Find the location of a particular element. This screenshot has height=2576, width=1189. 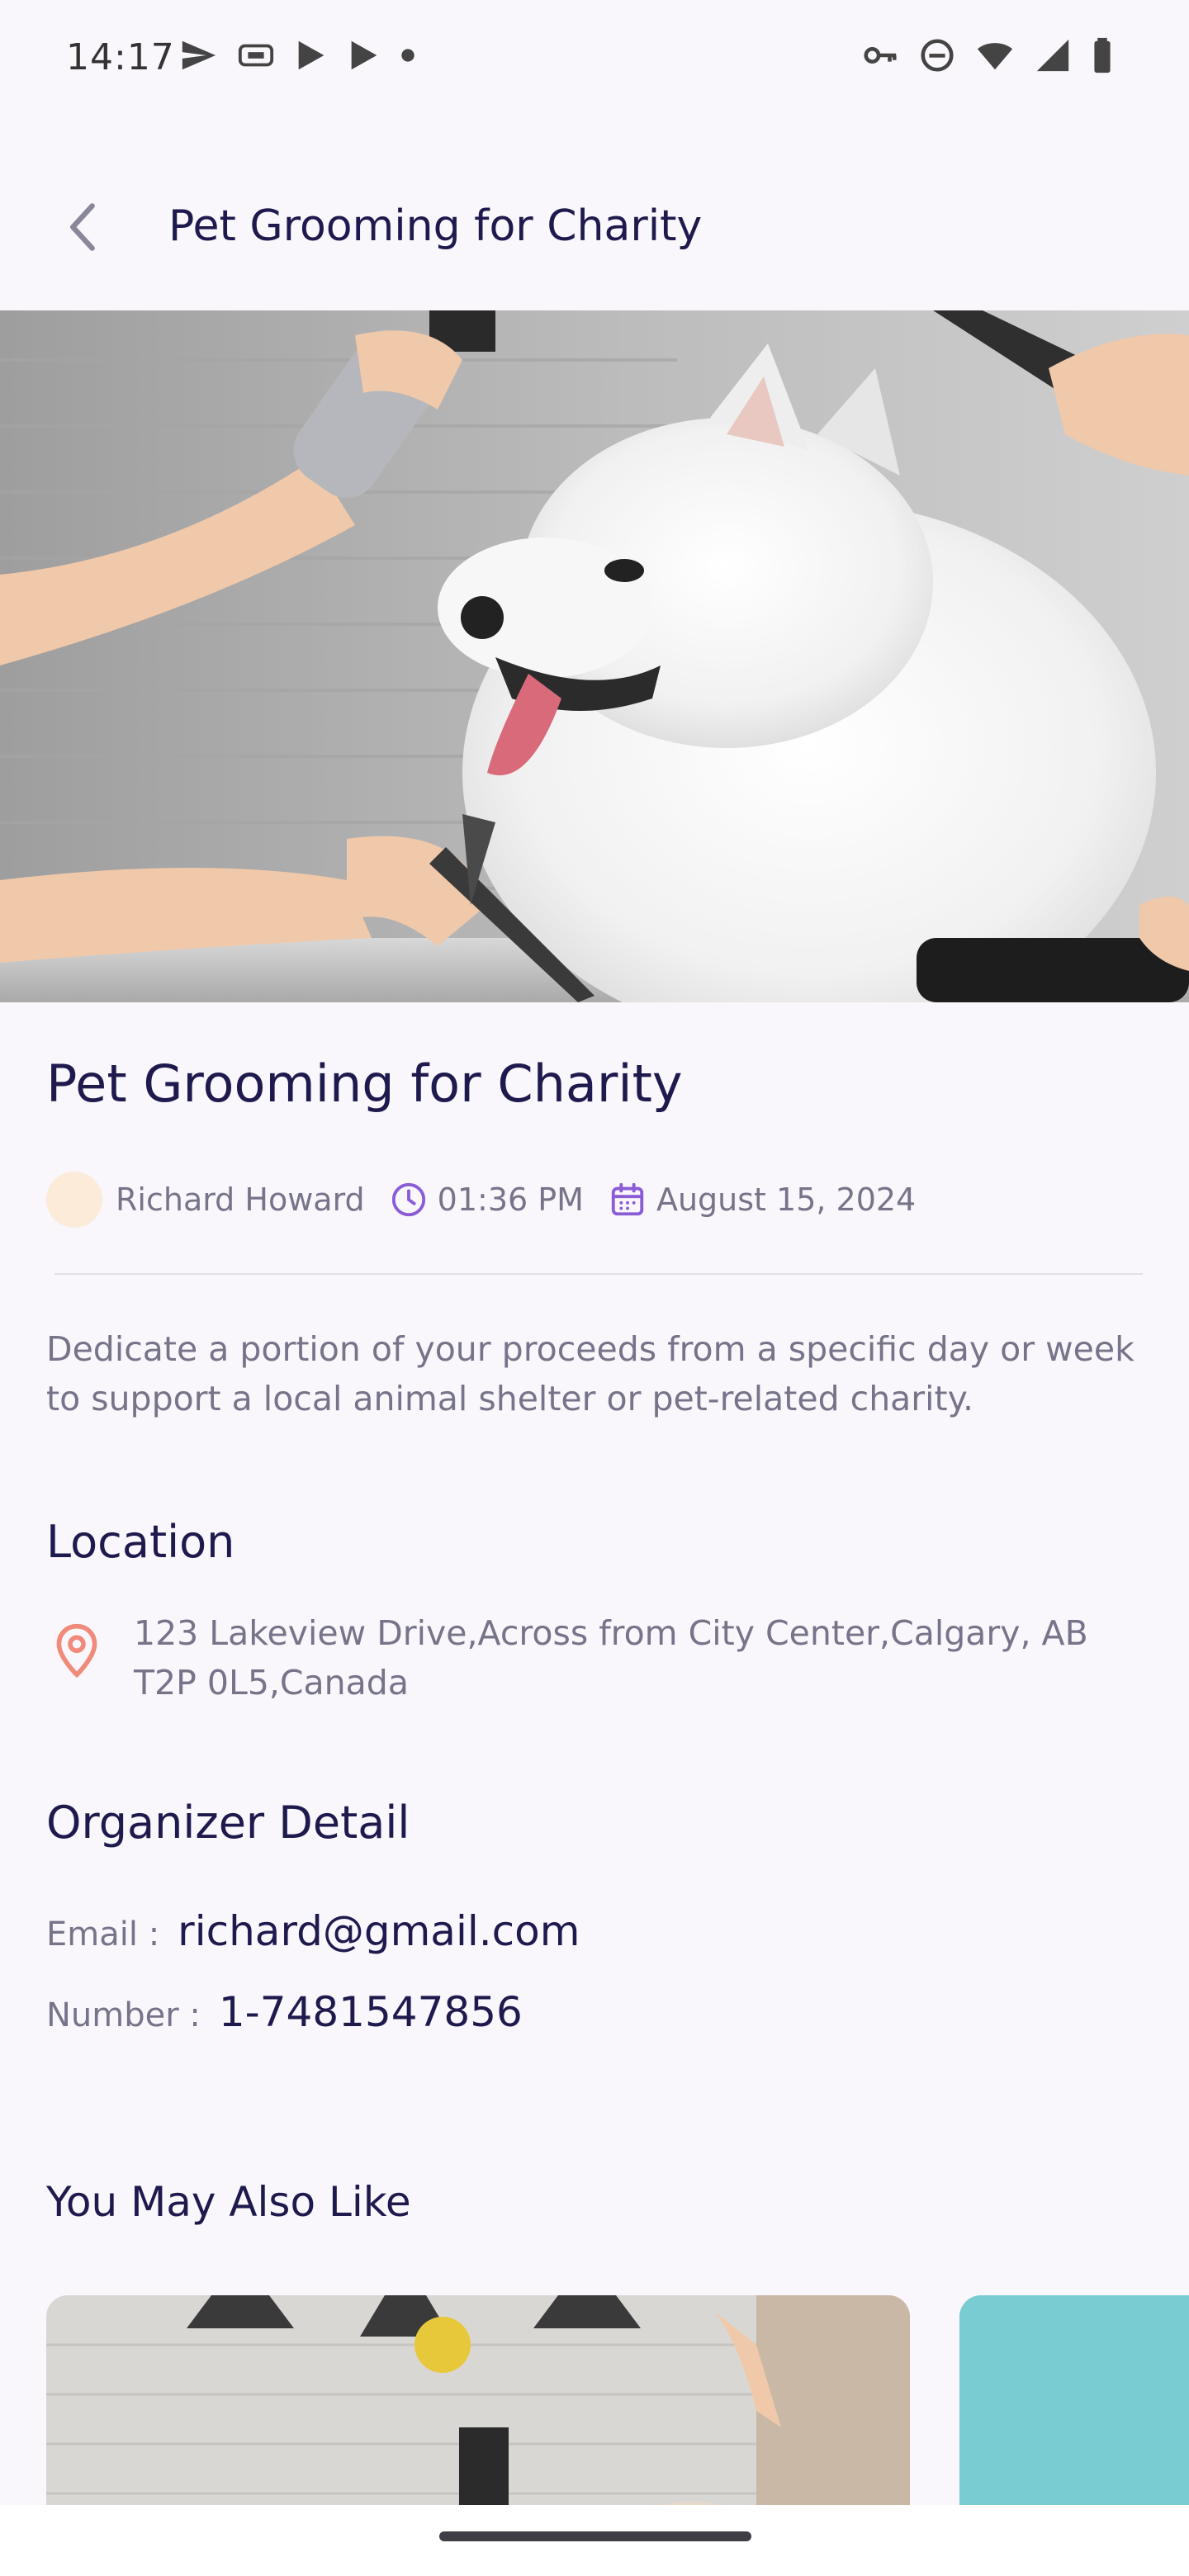

status-time: 14:17 is located at coordinates (120, 57).